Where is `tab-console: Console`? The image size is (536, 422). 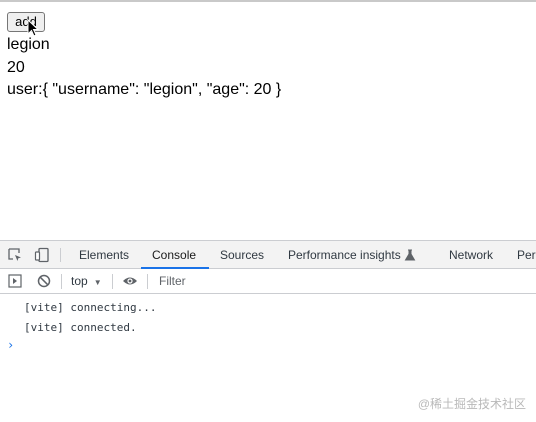 tab-console: Console is located at coordinates (174, 255).